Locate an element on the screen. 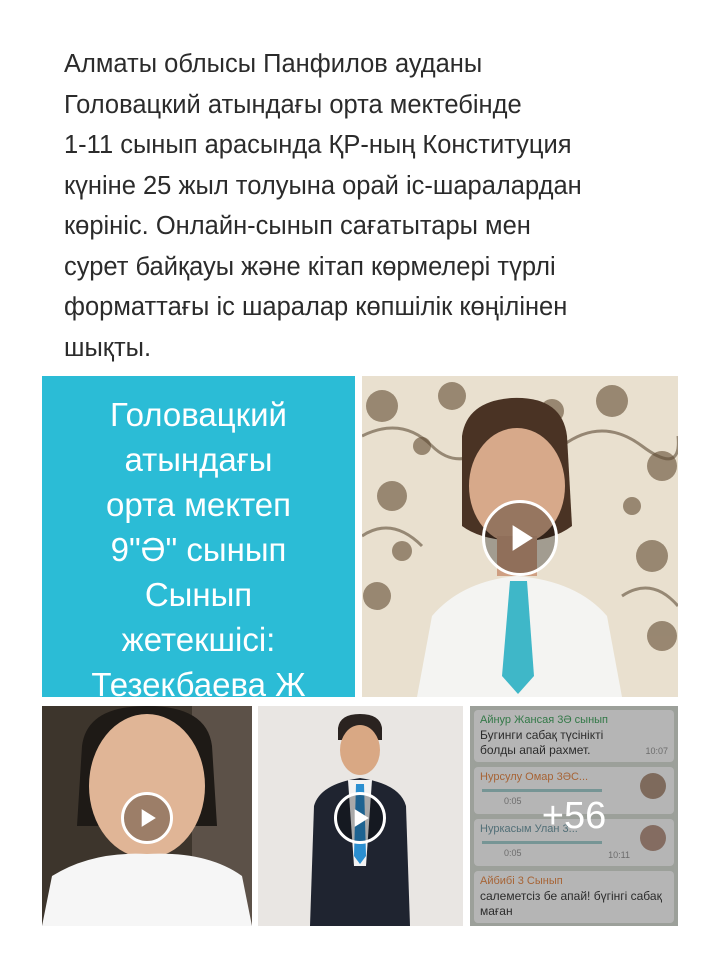  more-photos-overlay: +56 is located at coordinates (574, 816).